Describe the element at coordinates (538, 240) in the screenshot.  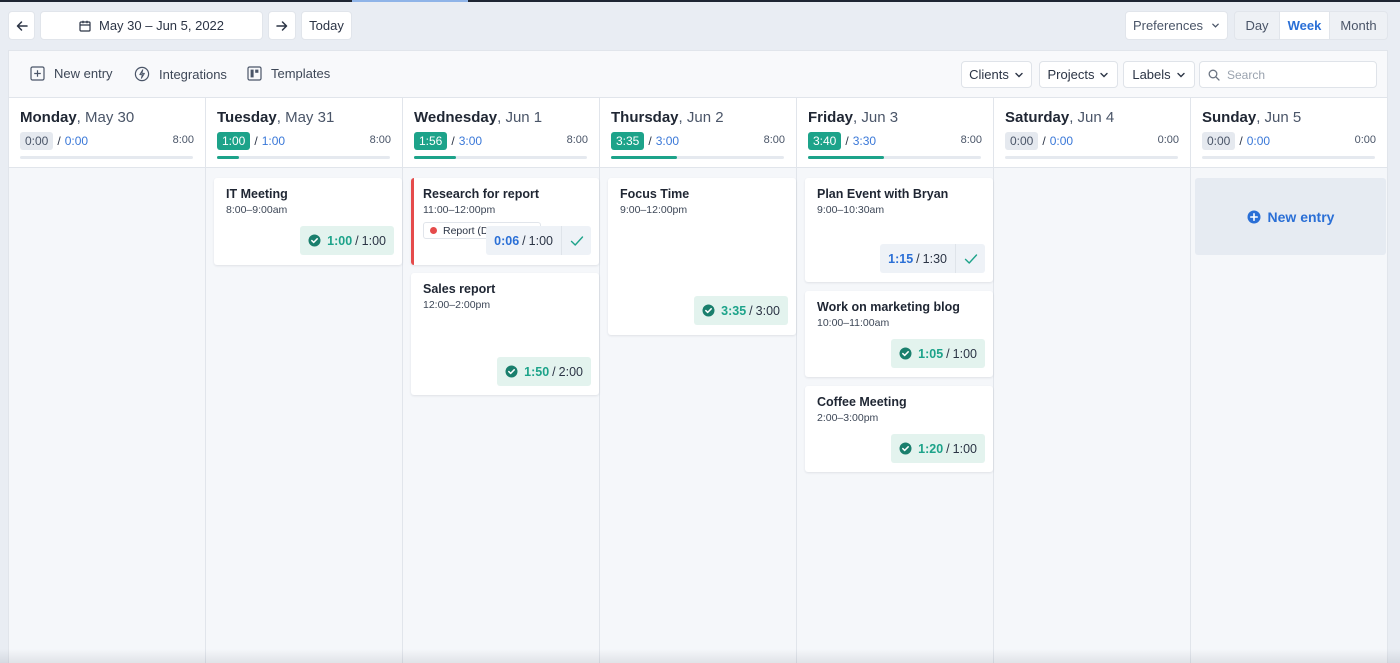
I see `entry-duration-badge: 0:06/1:00` at that location.